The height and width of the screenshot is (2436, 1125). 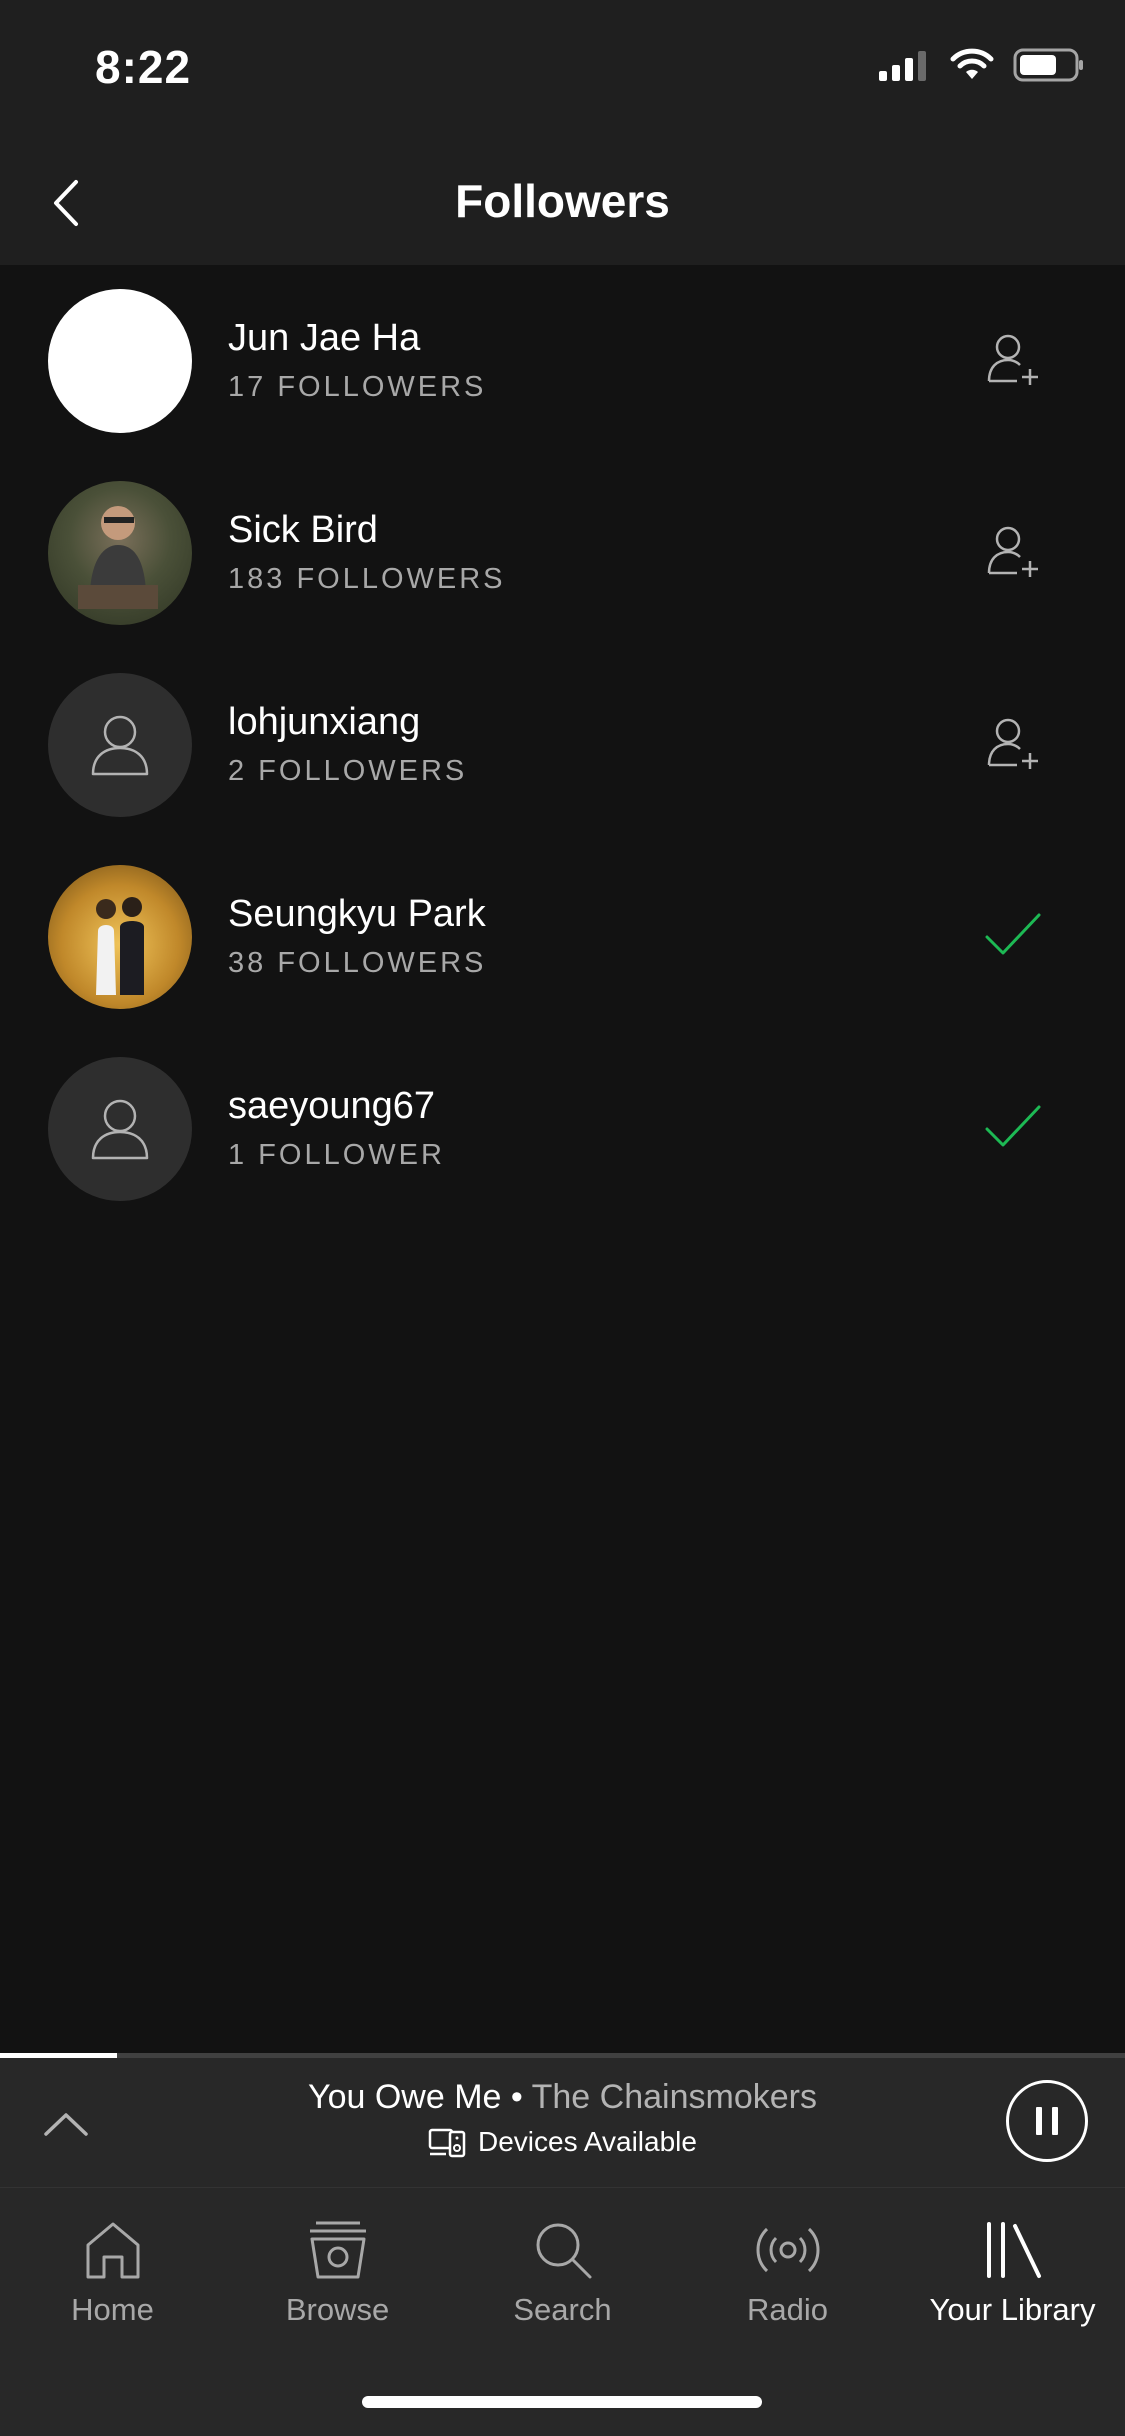 I want to click on navigation-bar: Followers, so click(x=562, y=202).